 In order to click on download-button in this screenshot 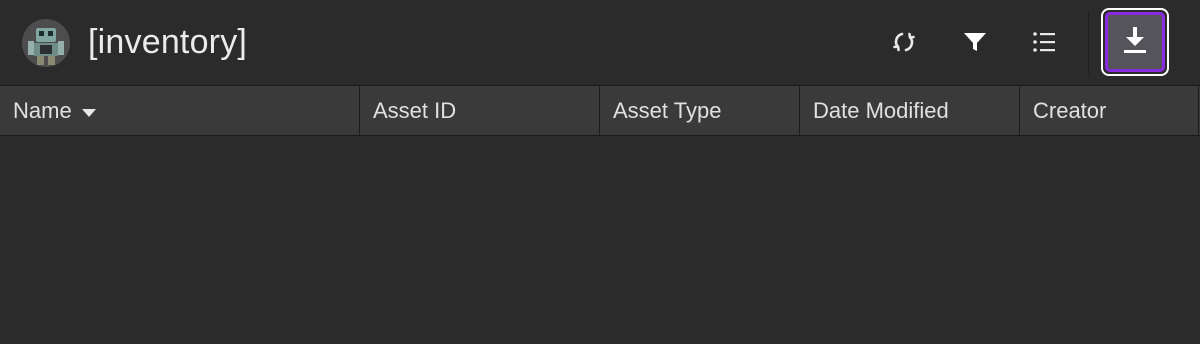, I will do `click(1135, 42)`.